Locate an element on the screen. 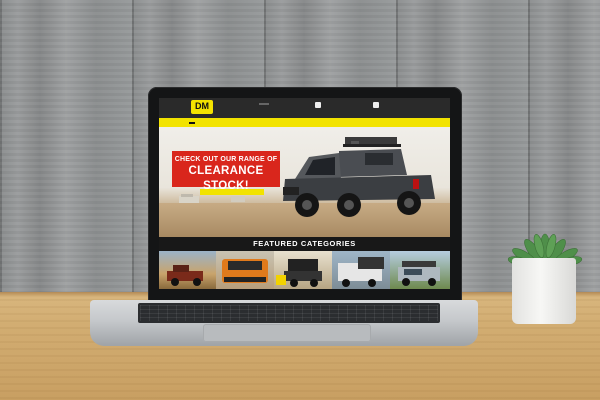 This screenshot has width=600, height=400. rooftop-tent-photo-icon is located at coordinates (299, 273).